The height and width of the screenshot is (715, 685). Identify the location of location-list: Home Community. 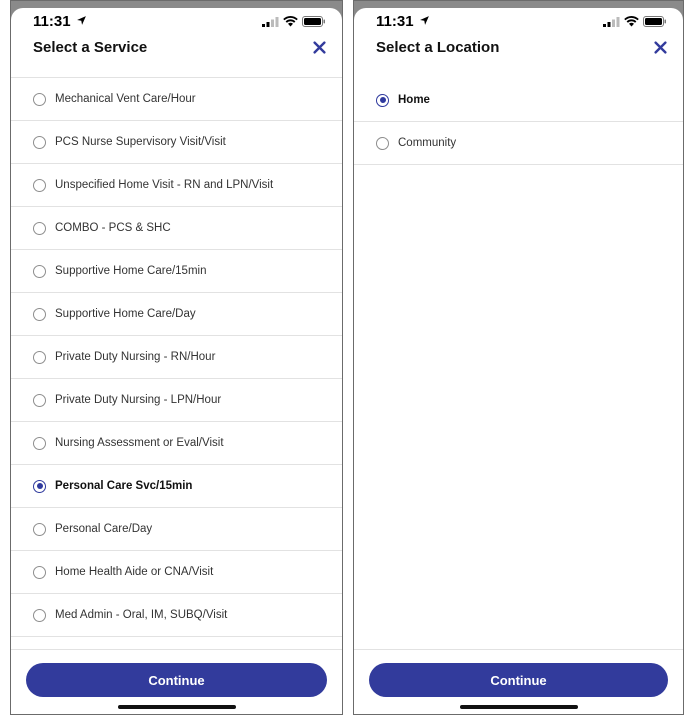
(518, 122).